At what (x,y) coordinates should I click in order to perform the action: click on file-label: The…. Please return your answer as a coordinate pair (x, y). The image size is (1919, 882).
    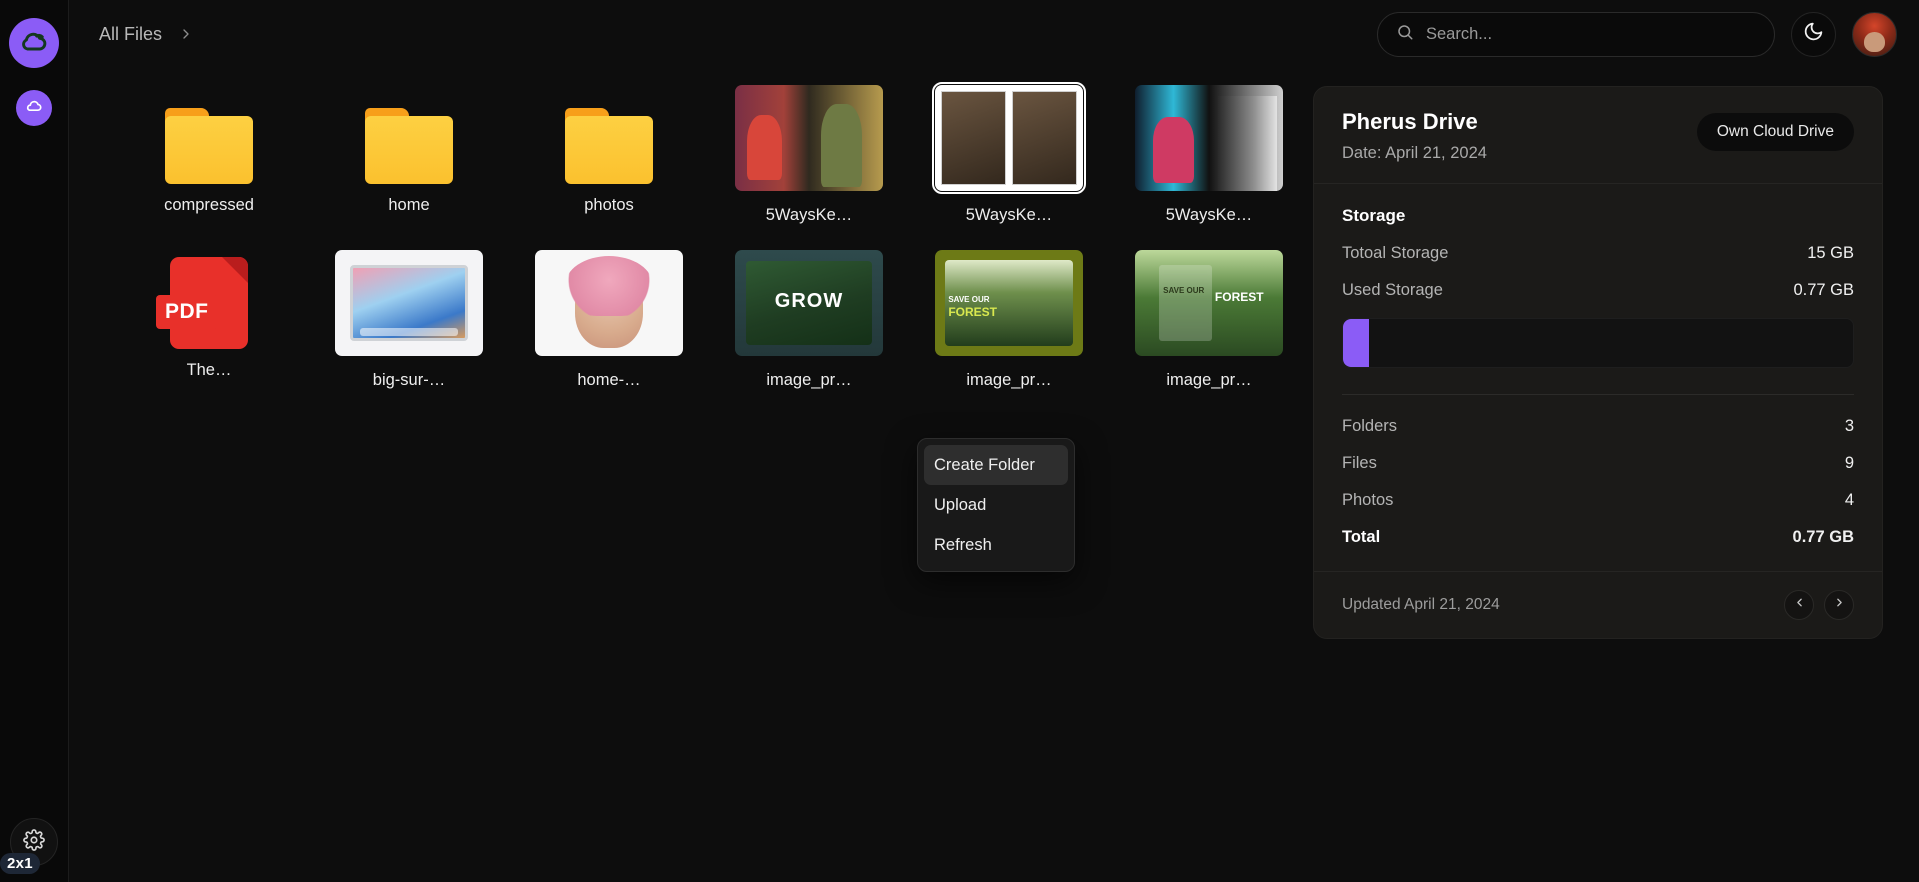
    Looking at the image, I should click on (209, 370).